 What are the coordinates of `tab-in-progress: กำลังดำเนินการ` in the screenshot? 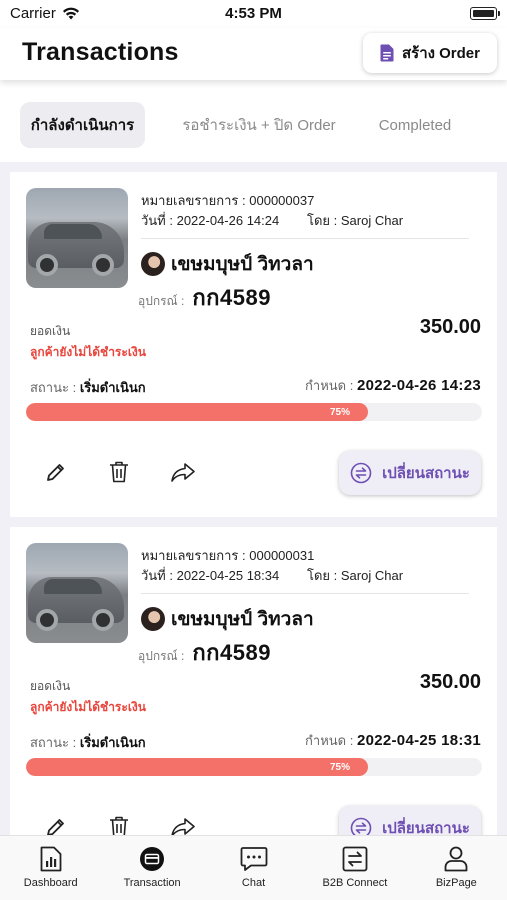 It's located at (82, 125).